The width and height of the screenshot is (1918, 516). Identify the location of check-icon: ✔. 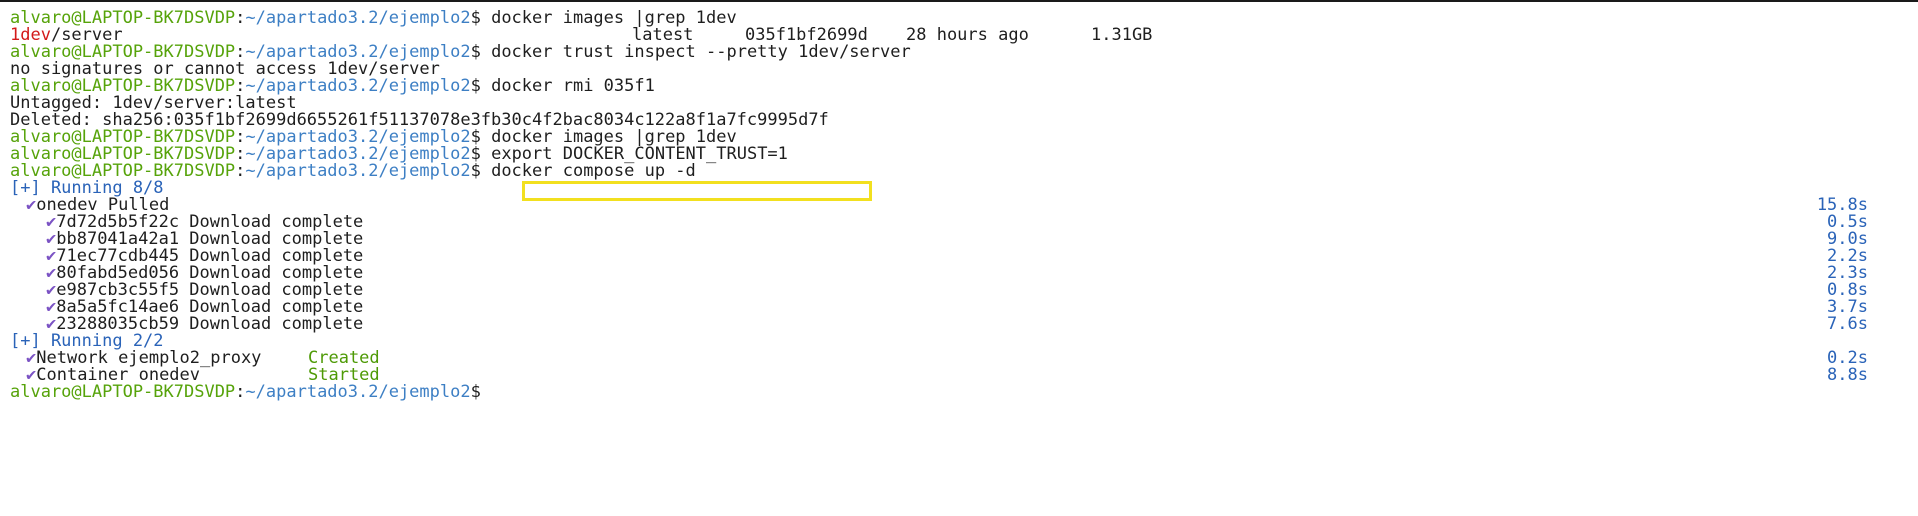
(31, 205).